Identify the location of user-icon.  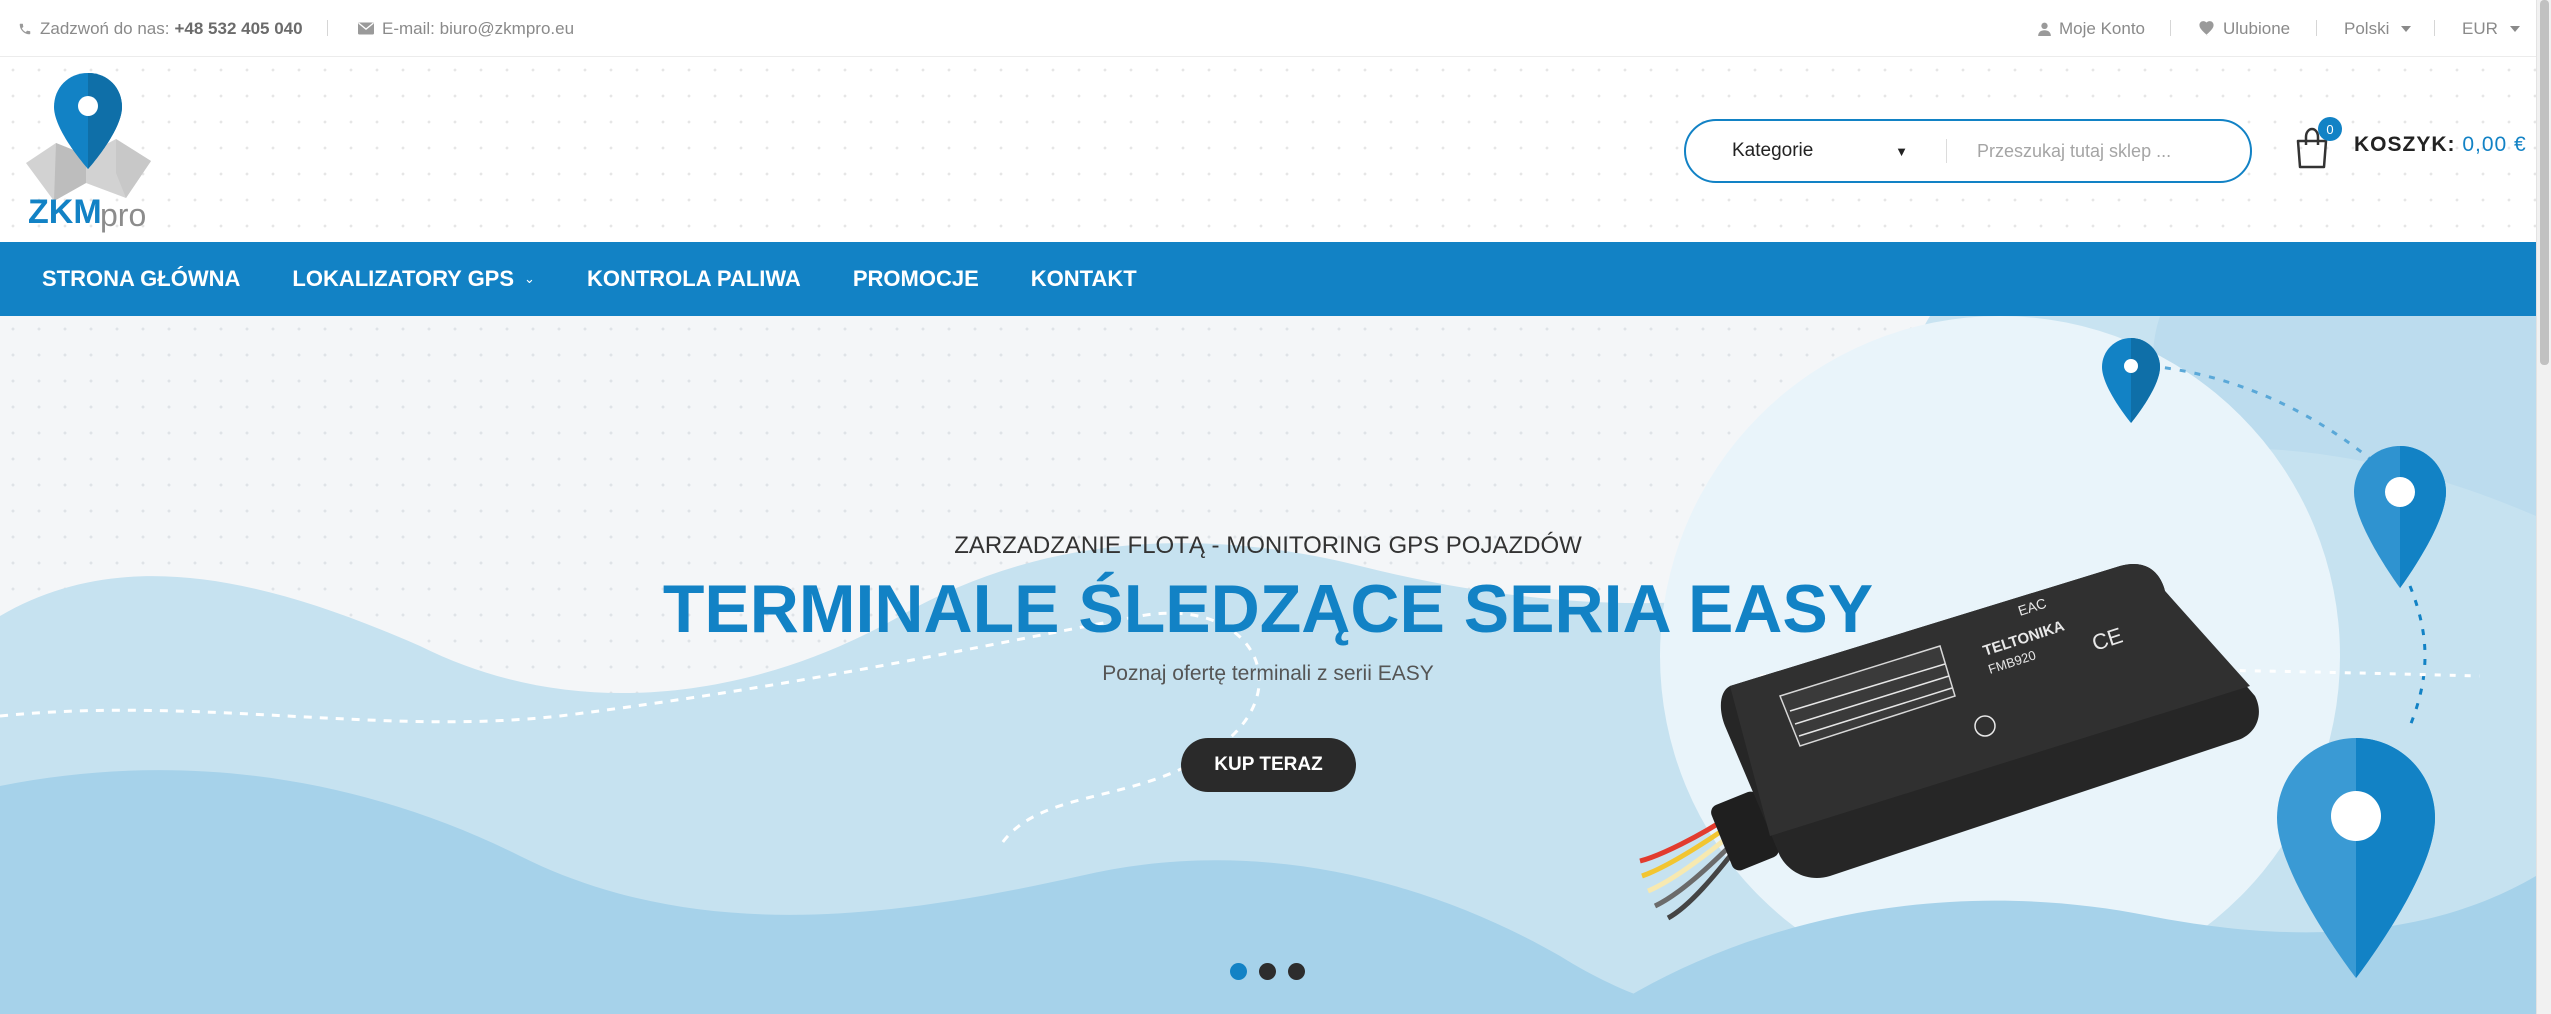
(2044, 29).